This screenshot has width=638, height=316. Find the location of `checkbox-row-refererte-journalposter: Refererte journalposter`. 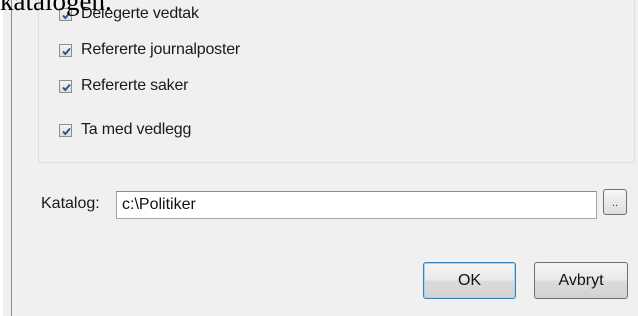

checkbox-row-refererte-journalposter: Refererte journalposter is located at coordinates (149, 50).